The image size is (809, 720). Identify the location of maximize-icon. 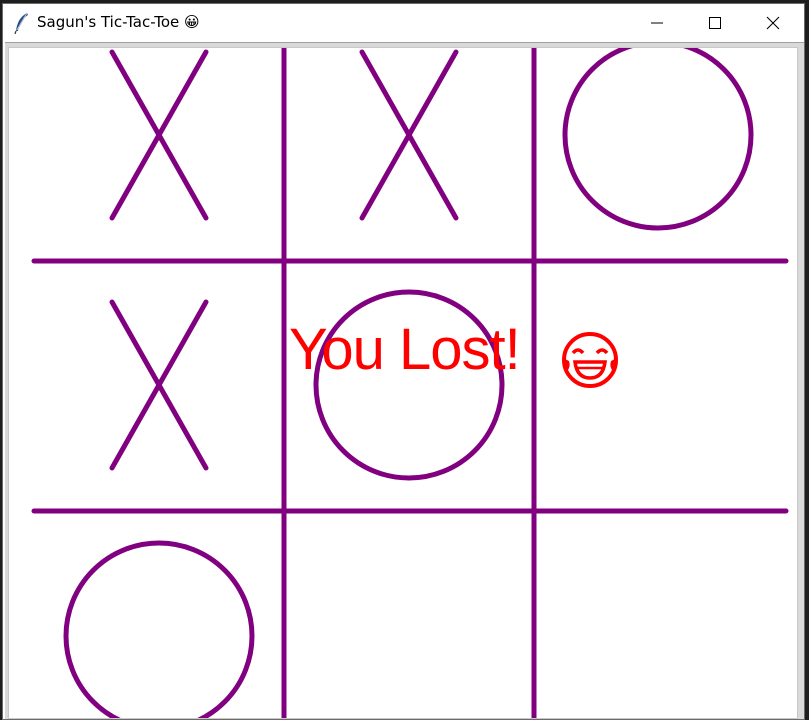
(715, 23).